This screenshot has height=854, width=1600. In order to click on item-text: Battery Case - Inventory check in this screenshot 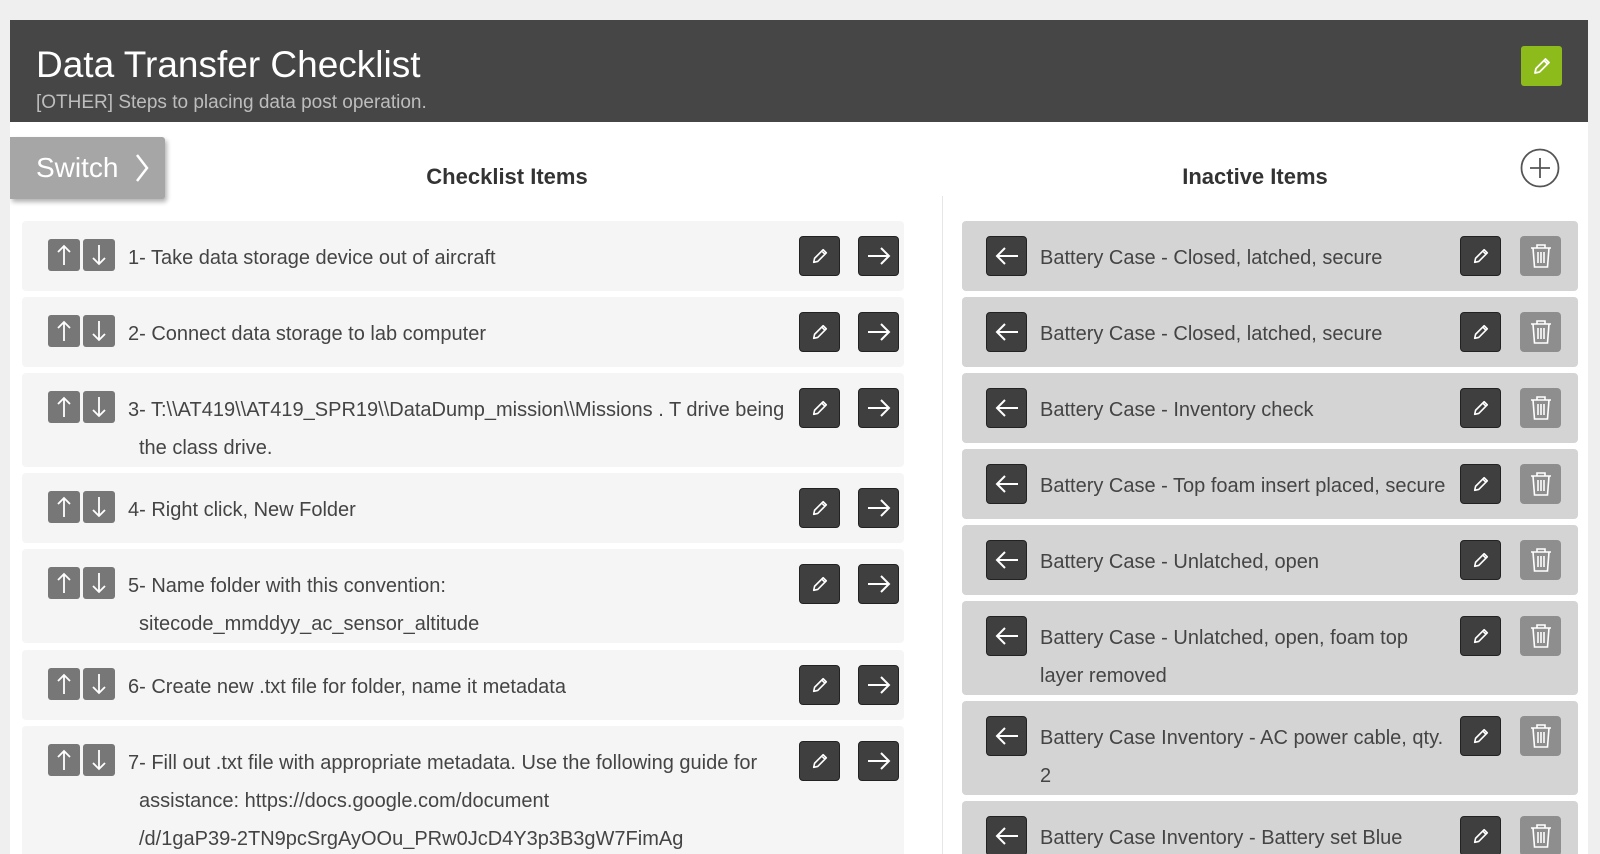, I will do `click(1177, 410)`.